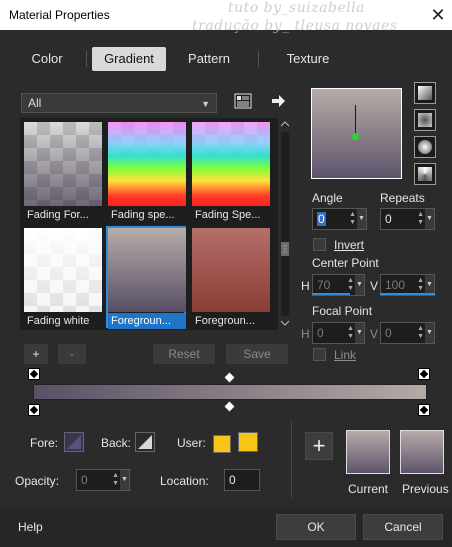  What do you see at coordinates (209, 59) in the screenshot?
I see `tab-pattern: Pattern` at bounding box center [209, 59].